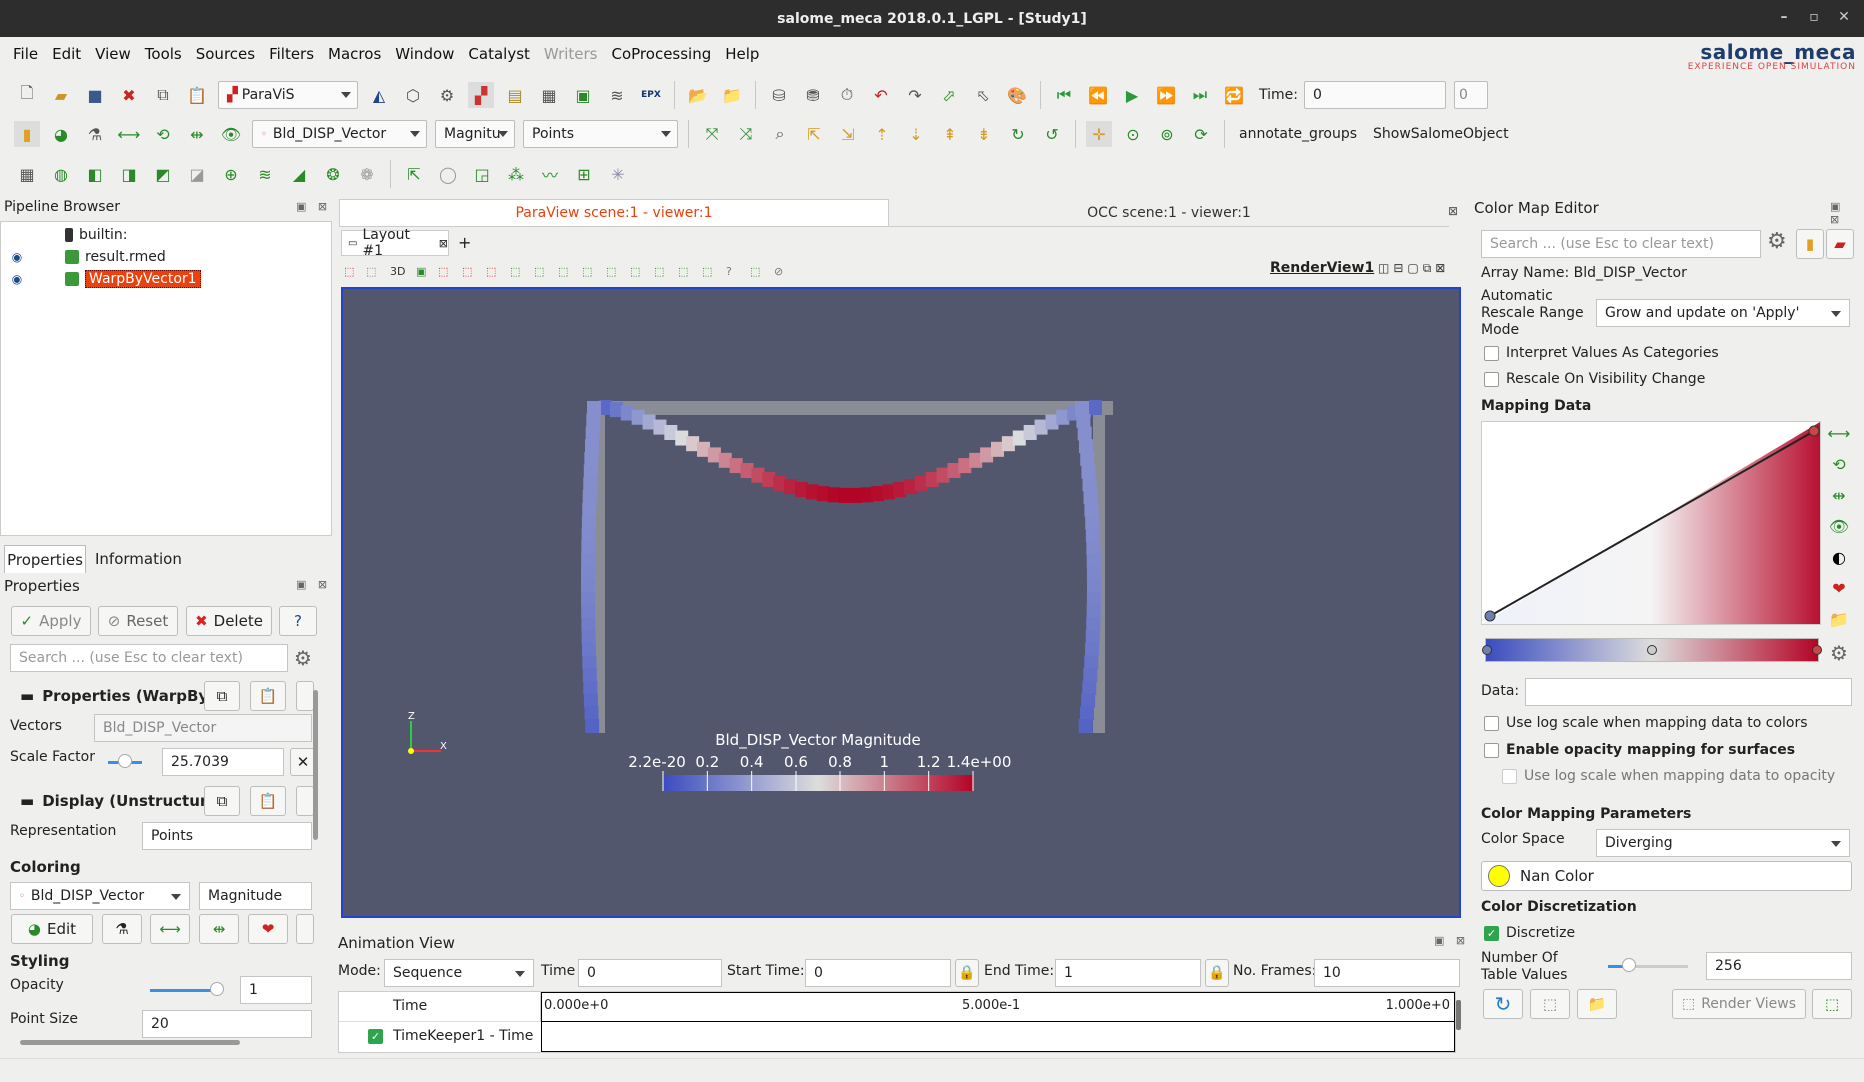 The height and width of the screenshot is (1082, 1864). Describe the element at coordinates (1064, 95) in the screenshot. I see `first-frame-icon: ⏮` at that location.